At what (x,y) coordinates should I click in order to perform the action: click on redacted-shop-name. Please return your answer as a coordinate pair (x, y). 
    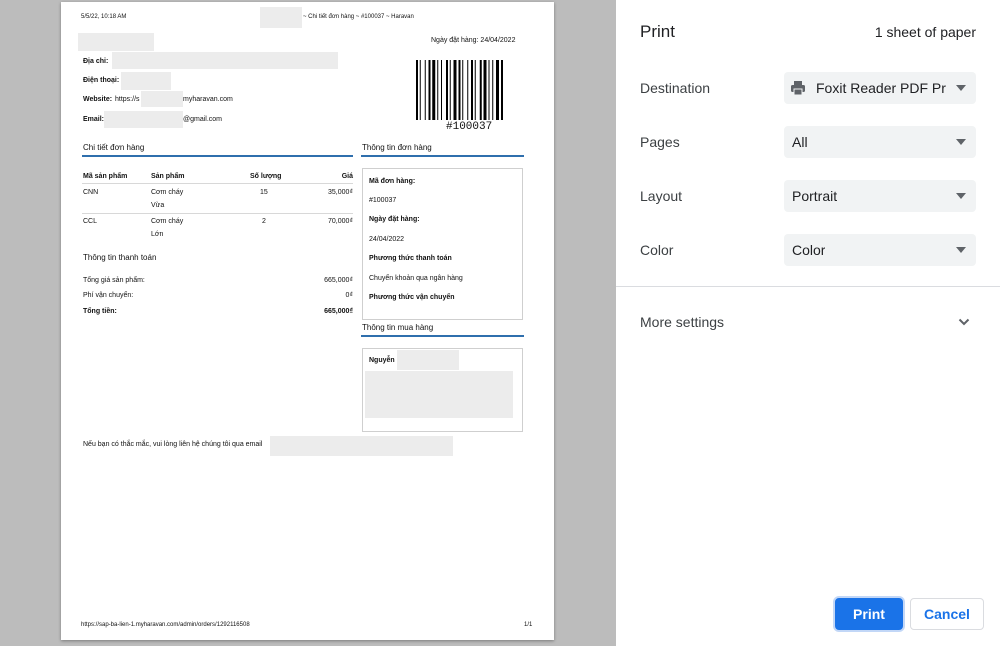
    Looking at the image, I should click on (116, 42).